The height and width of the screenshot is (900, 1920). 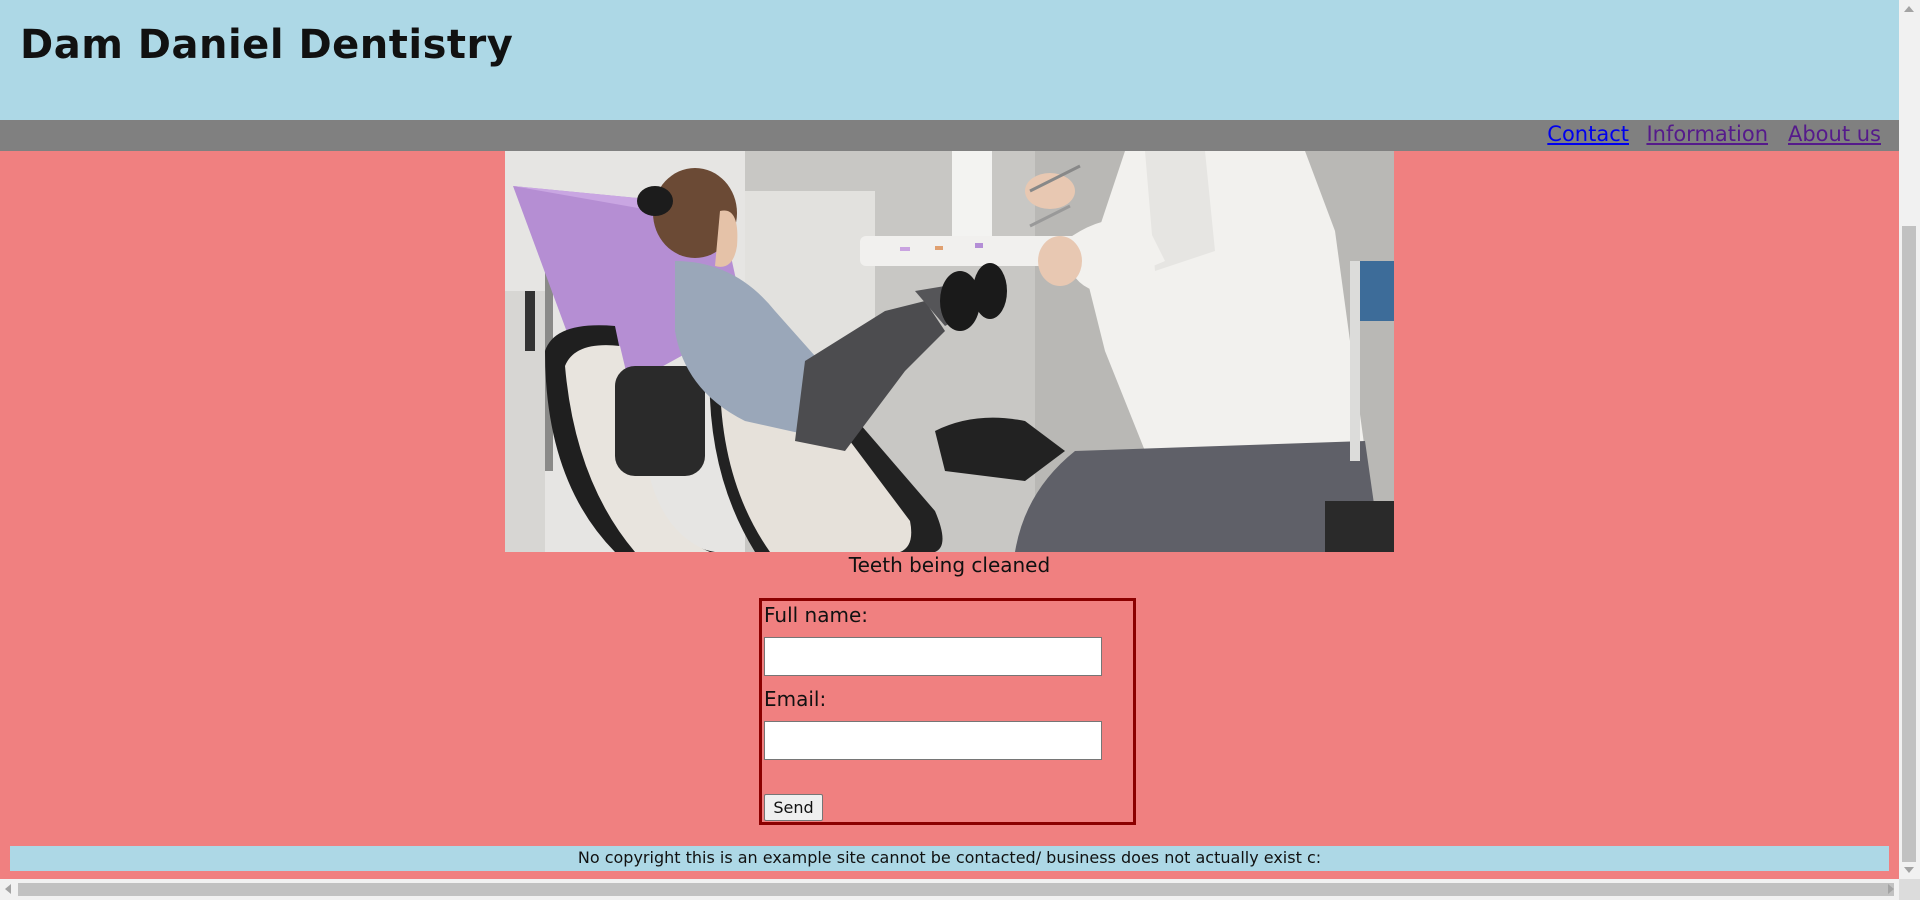 What do you see at coordinates (1891, 889) in the screenshot?
I see `scroll-right-arrow-icon` at bounding box center [1891, 889].